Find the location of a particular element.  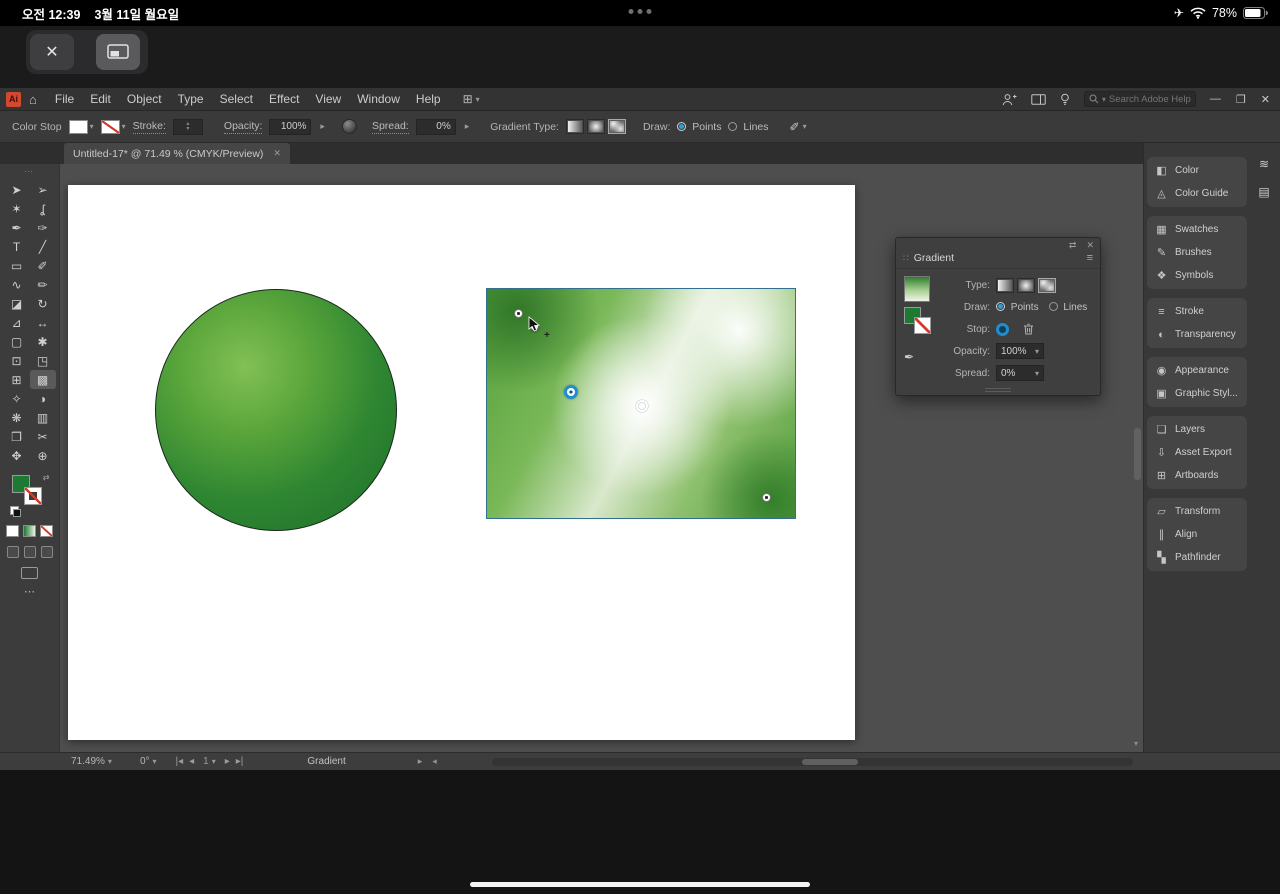

draw-normal-button is located at coordinates (12, 552).